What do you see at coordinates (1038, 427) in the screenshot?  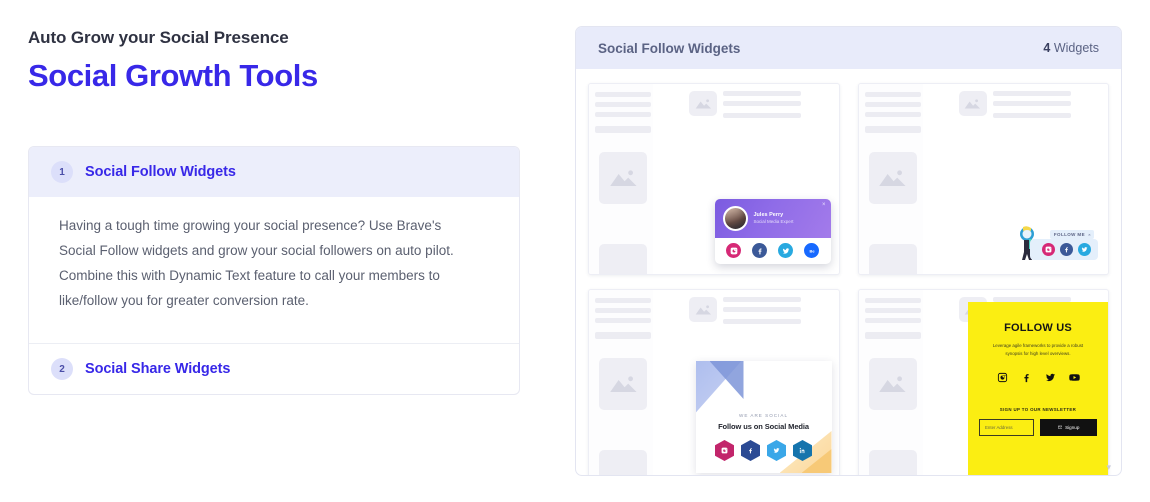 I see `newsletter-form: Enter Address Signup` at bounding box center [1038, 427].